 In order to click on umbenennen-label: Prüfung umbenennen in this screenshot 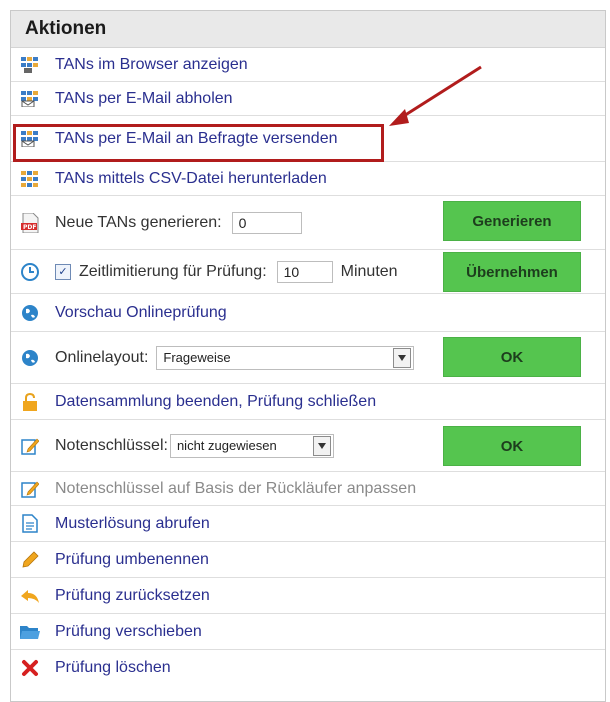, I will do `click(132, 559)`.